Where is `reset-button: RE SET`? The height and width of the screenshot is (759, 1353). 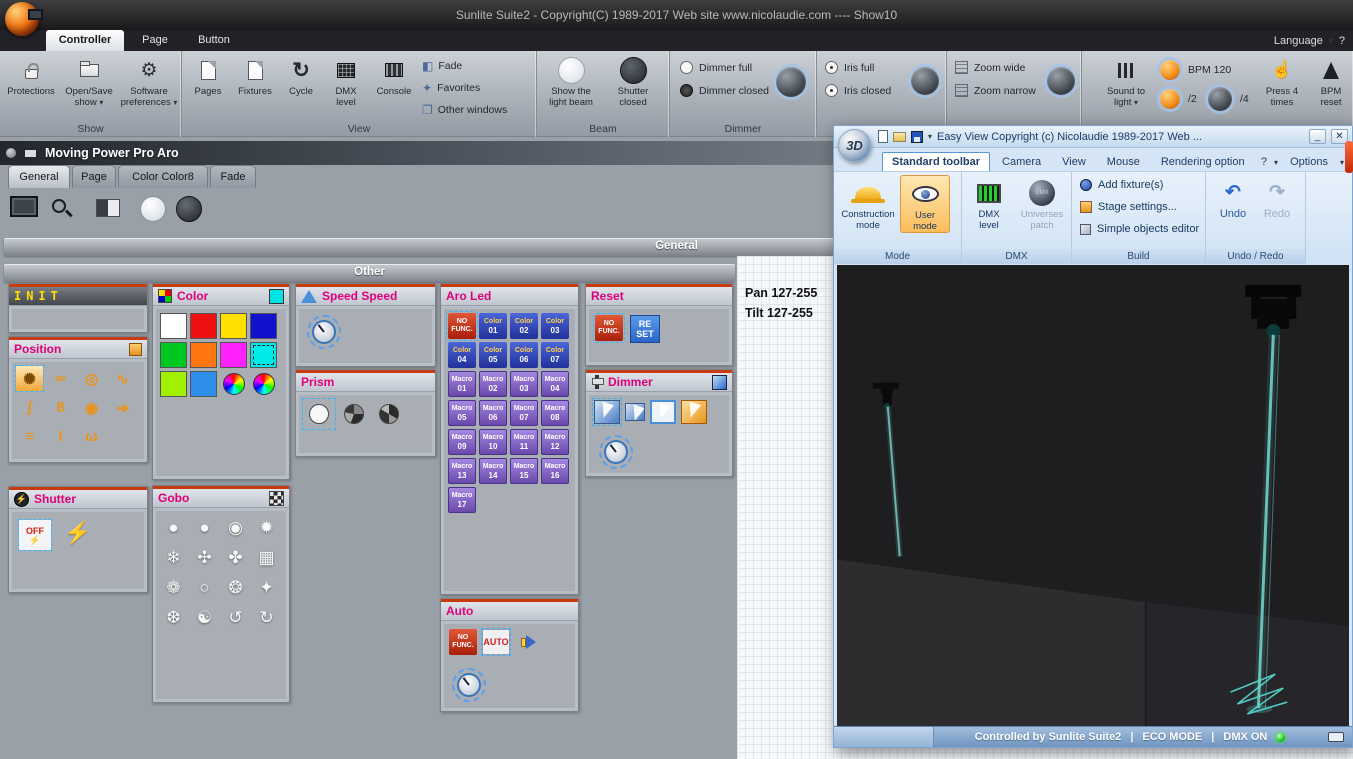
reset-button: RE SET is located at coordinates (645, 329).